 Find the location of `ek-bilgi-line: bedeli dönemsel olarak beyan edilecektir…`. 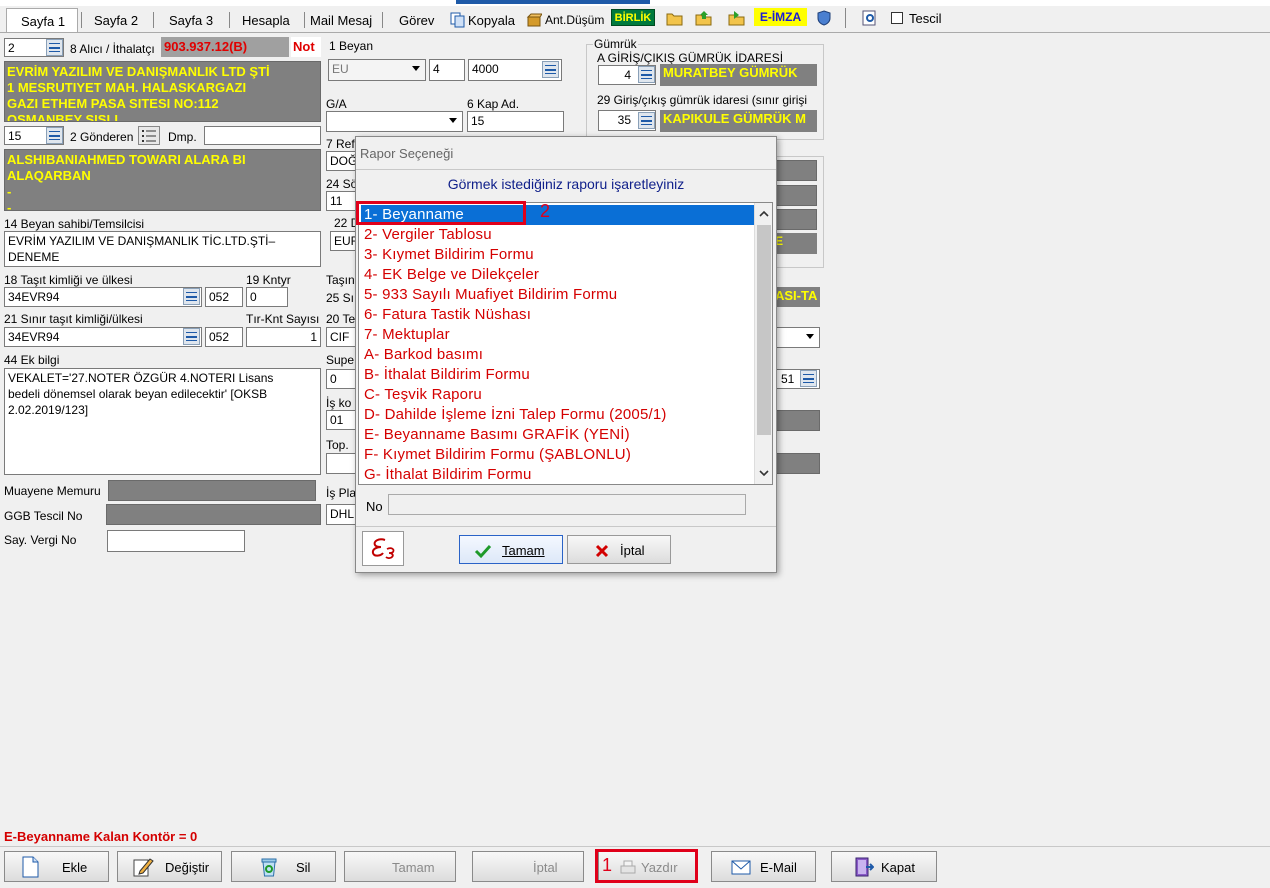

ek-bilgi-line: bedeli dönemsel olarak beyan edilecektir… is located at coordinates (138, 394).